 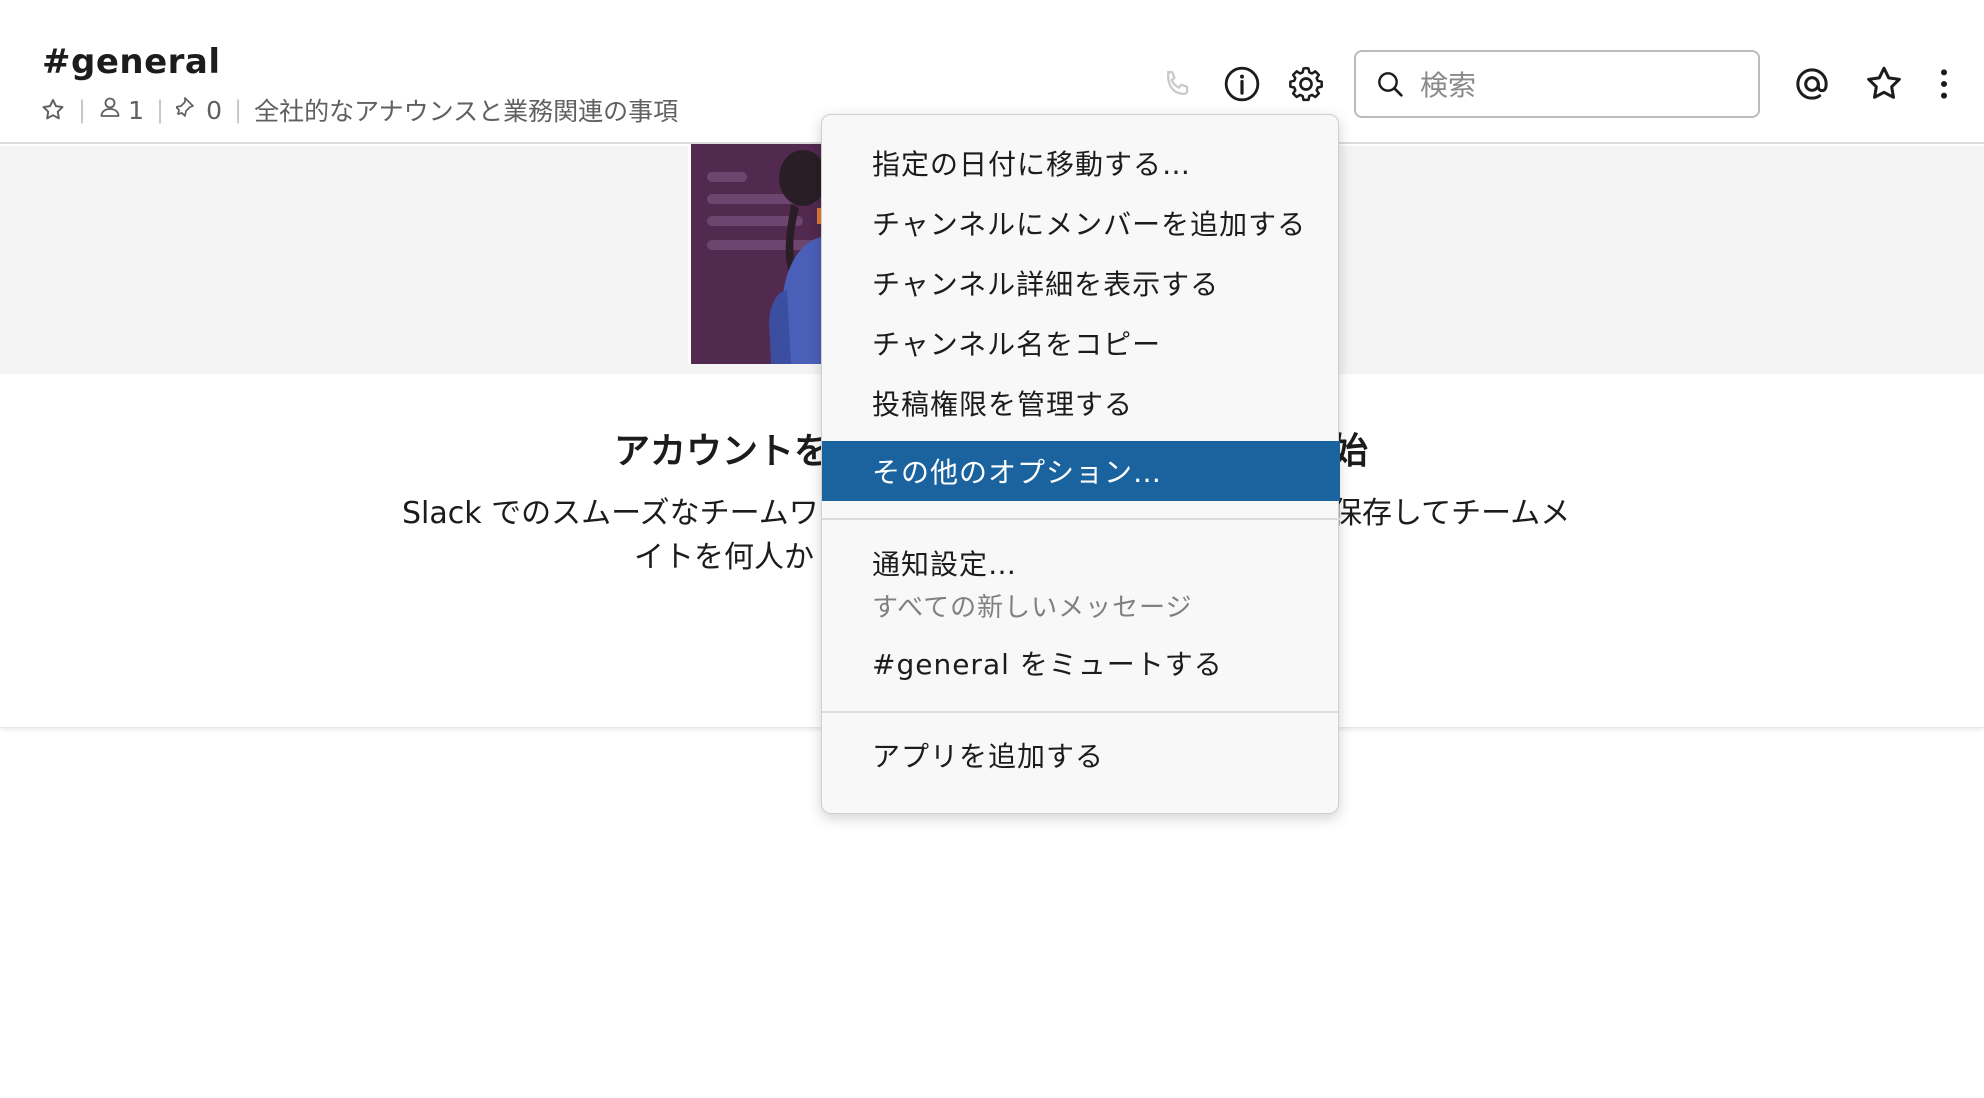 What do you see at coordinates (1451, 513) in the screenshot?
I see `panel-body-line-end: 保存してチームメ` at bounding box center [1451, 513].